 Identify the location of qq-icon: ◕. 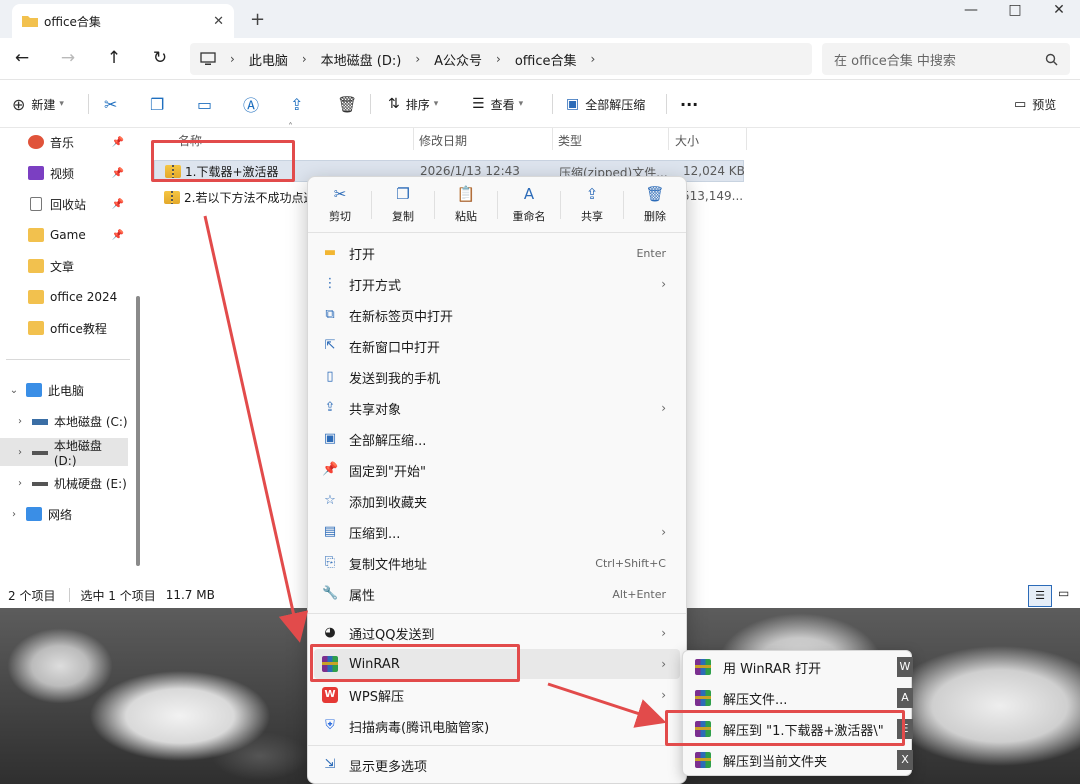
(330, 632).